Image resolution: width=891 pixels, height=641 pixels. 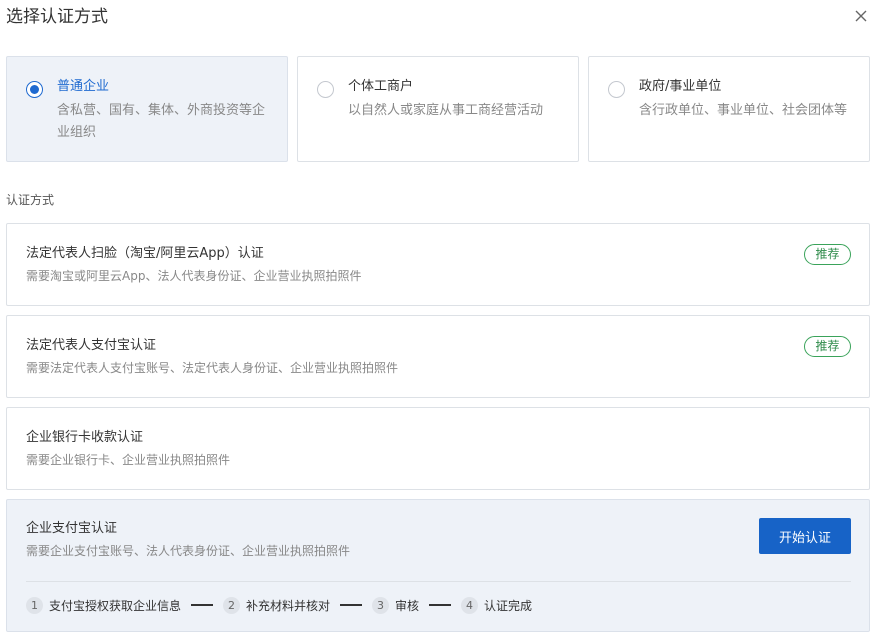 I want to click on step-number: 4, so click(x=470, y=605).